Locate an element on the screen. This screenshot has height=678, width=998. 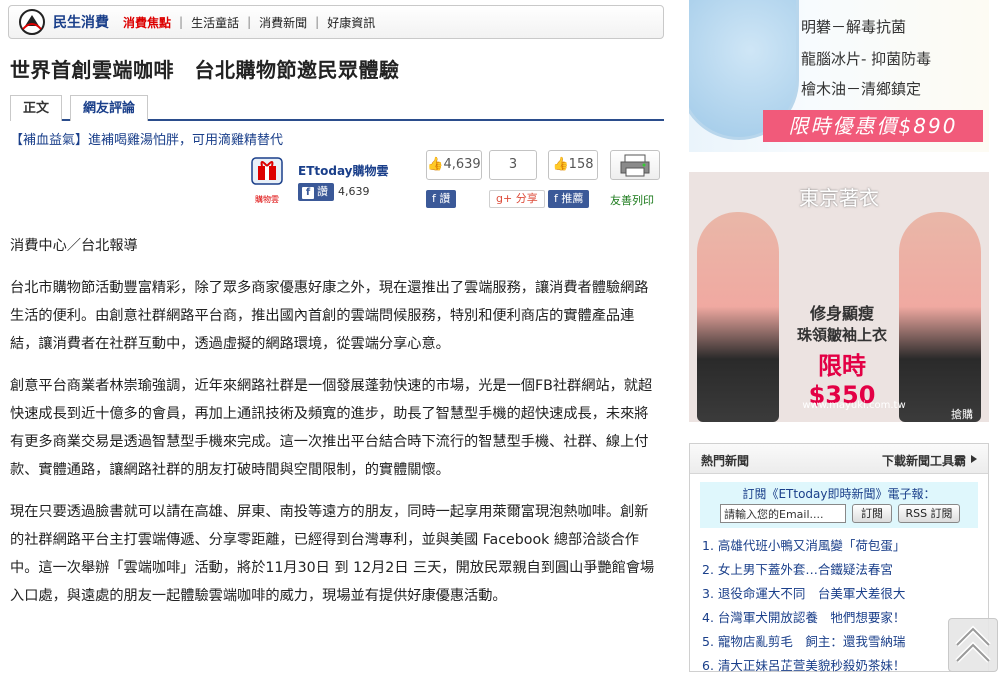
consumer-logo-icon is located at coordinates (32, 22).